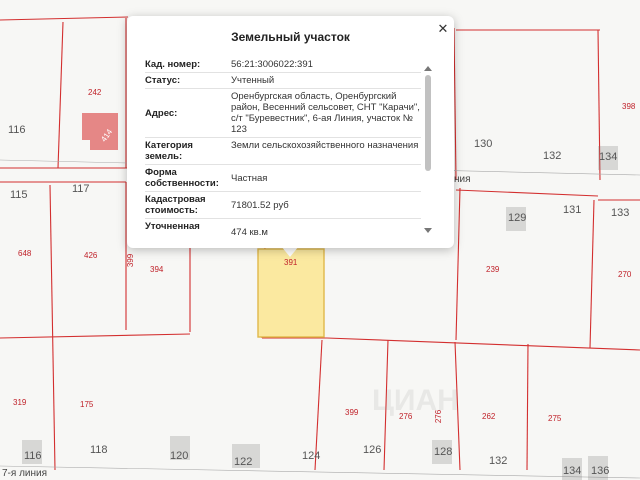 The image size is (640, 480). What do you see at coordinates (253, 80) in the screenshot?
I see `info-value: Учтенный` at bounding box center [253, 80].